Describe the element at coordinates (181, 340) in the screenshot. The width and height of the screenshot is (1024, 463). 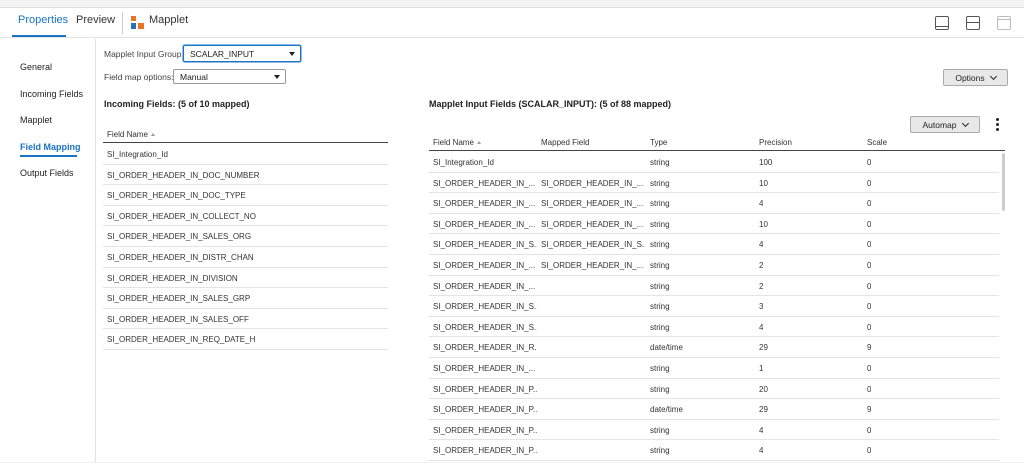
I see `incoming-field-name: SI_ORDER_HEADER_IN_REQ_DATE_H` at that location.